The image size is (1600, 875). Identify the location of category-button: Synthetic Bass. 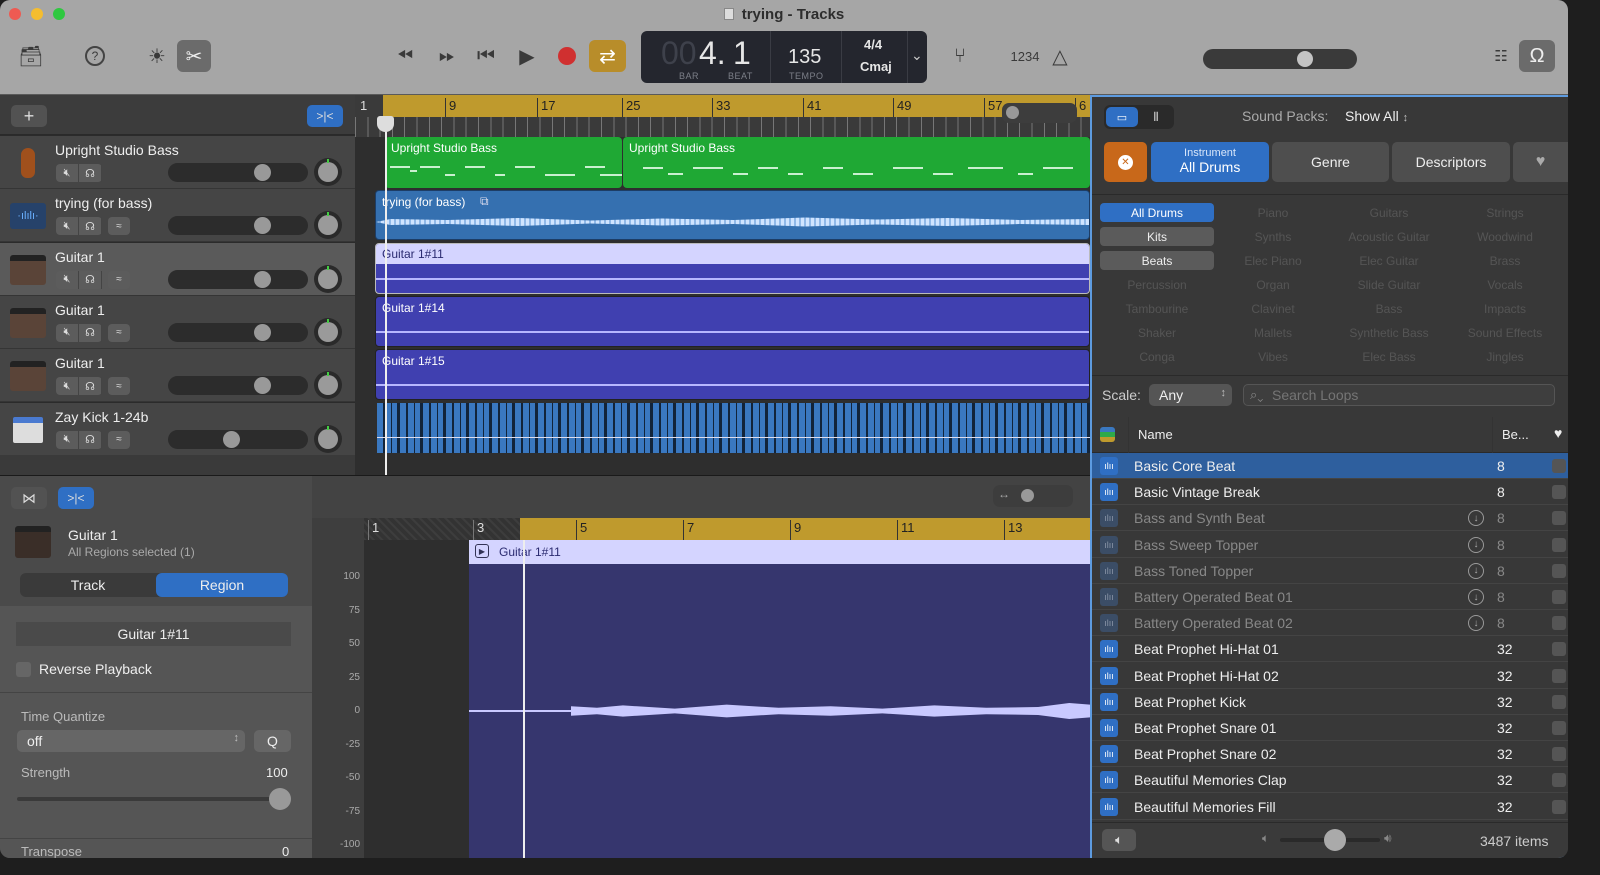
(1389, 332).